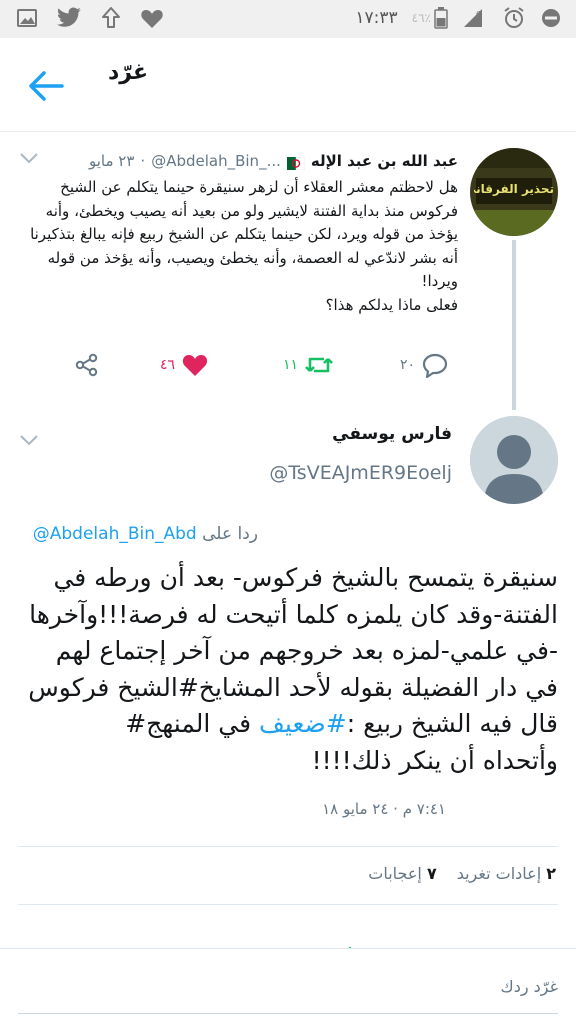 The height and width of the screenshot is (1024, 576). What do you see at coordinates (431, 873) in the screenshot?
I see `likes-count: ٧` at bounding box center [431, 873].